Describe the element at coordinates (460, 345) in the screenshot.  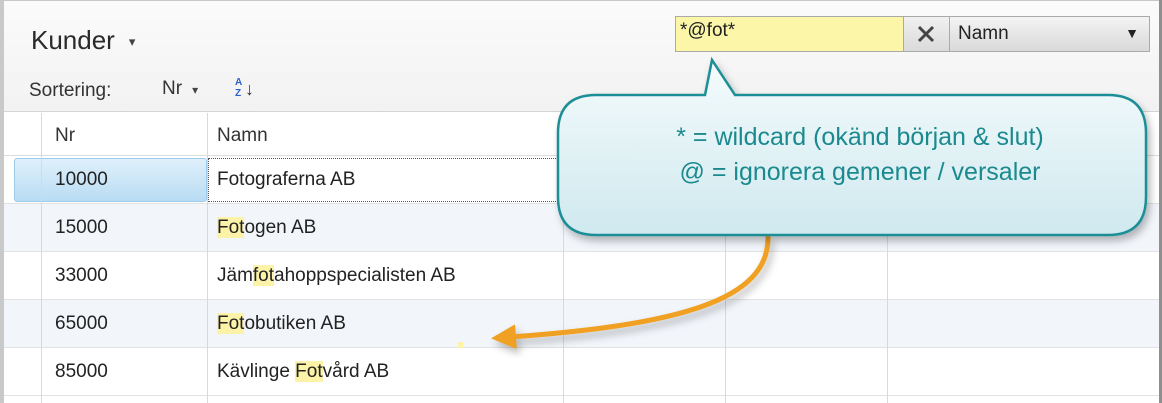
I see `search-hint-dot` at that location.